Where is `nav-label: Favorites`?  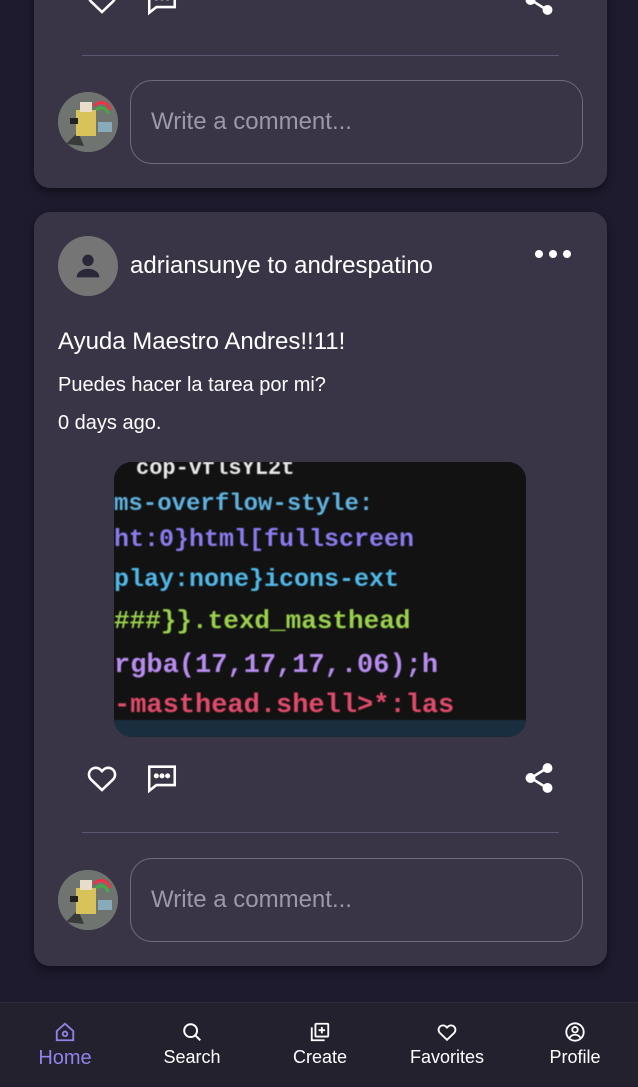 nav-label: Favorites is located at coordinates (447, 1057).